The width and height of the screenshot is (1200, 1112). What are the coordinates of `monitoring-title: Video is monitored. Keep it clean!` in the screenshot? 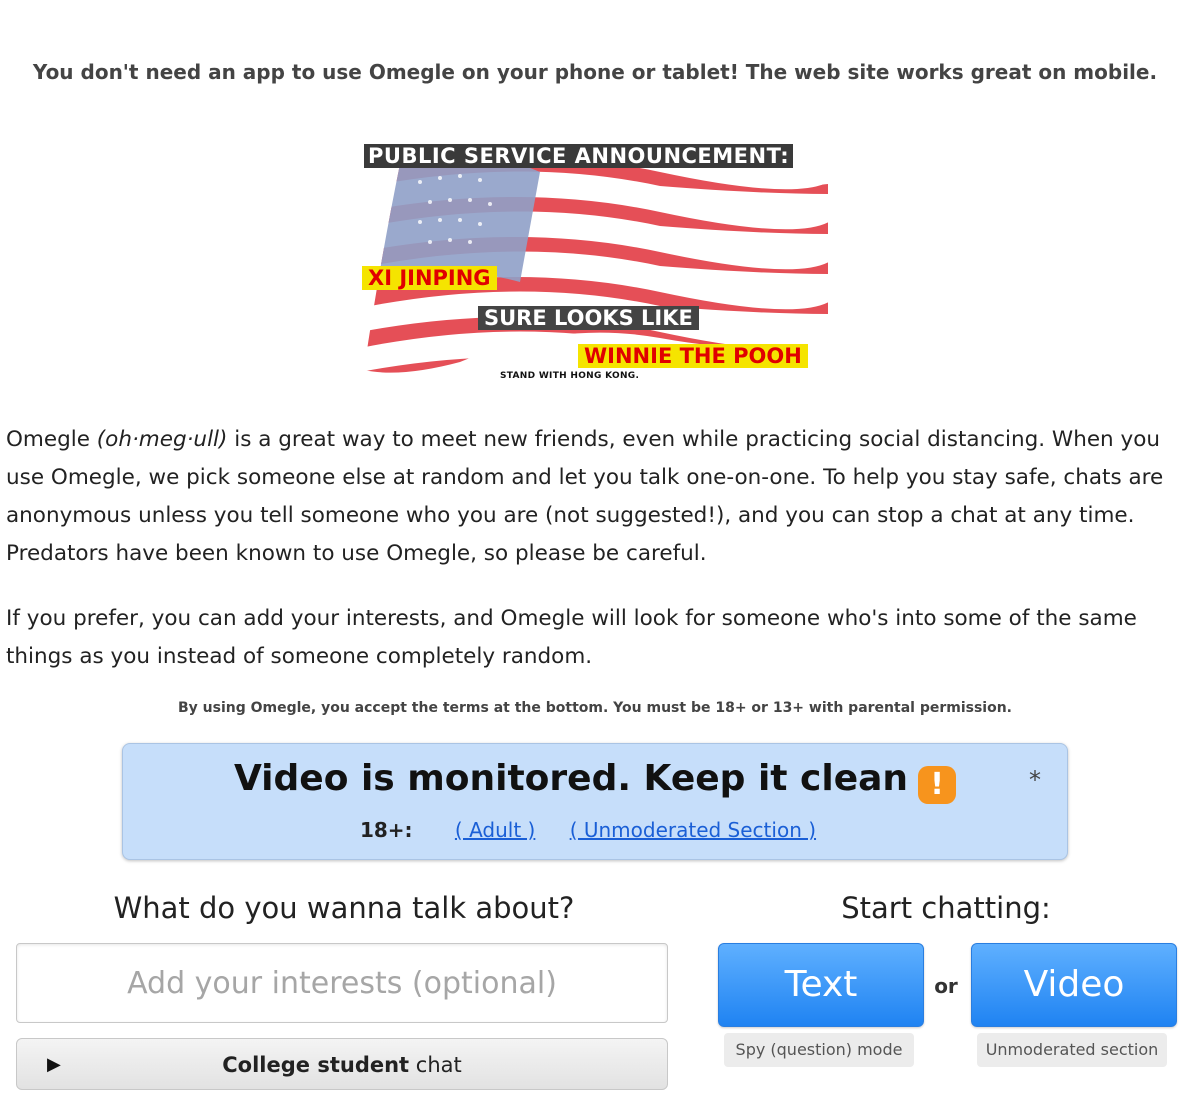 It's located at (595, 781).